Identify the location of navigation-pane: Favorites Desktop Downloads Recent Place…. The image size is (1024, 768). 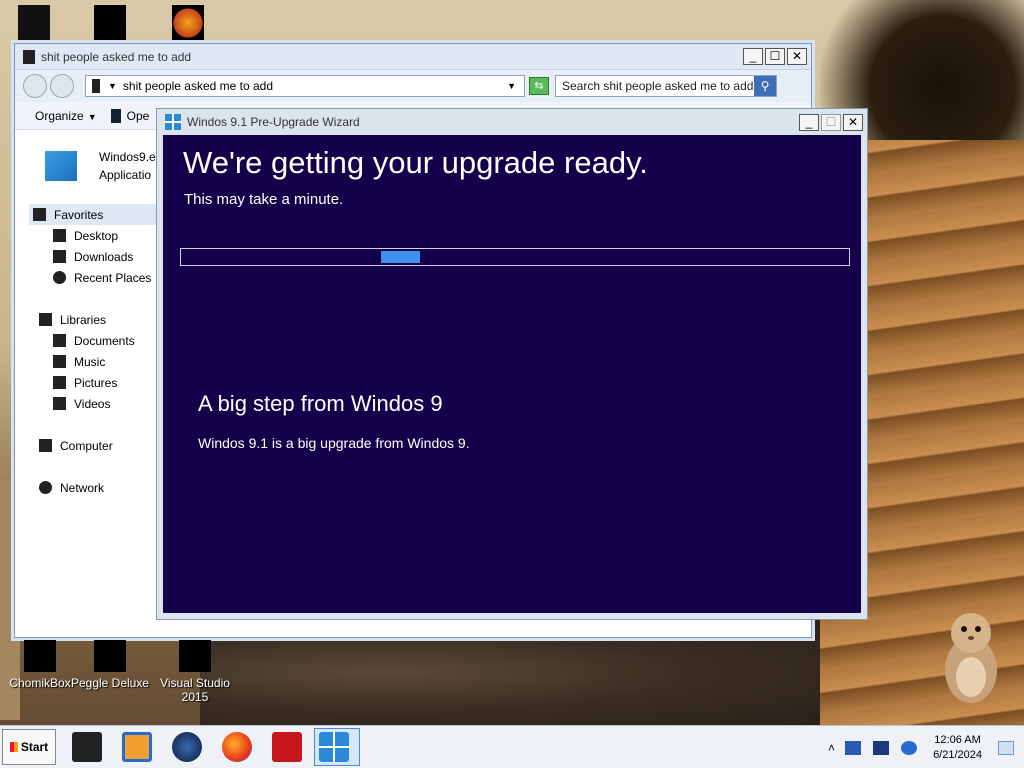
(94, 351).